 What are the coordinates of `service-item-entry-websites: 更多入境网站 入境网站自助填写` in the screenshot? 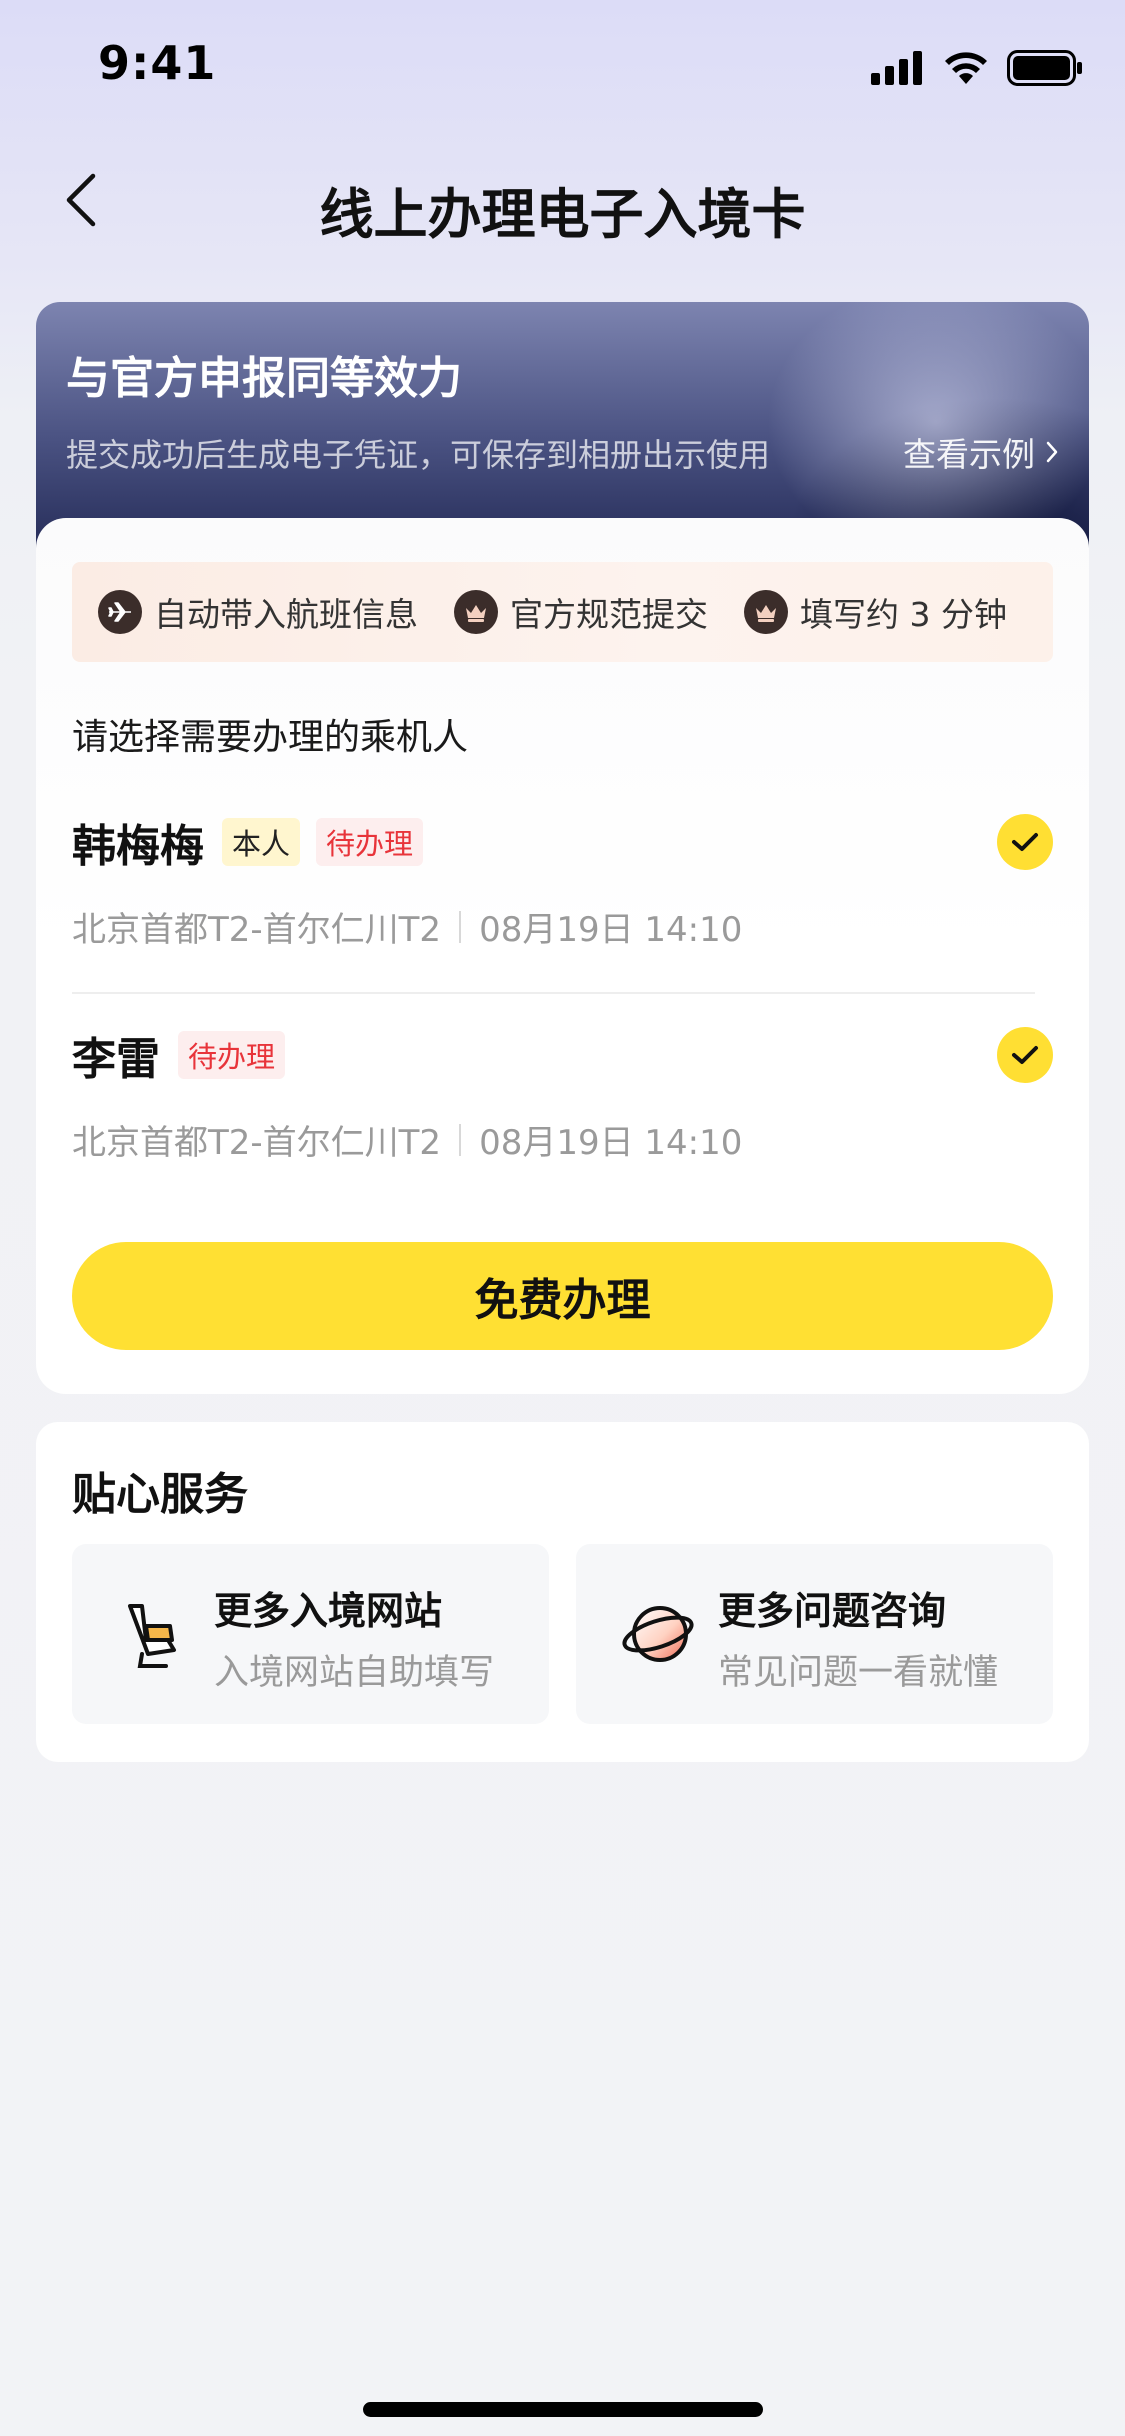 It's located at (310, 1634).